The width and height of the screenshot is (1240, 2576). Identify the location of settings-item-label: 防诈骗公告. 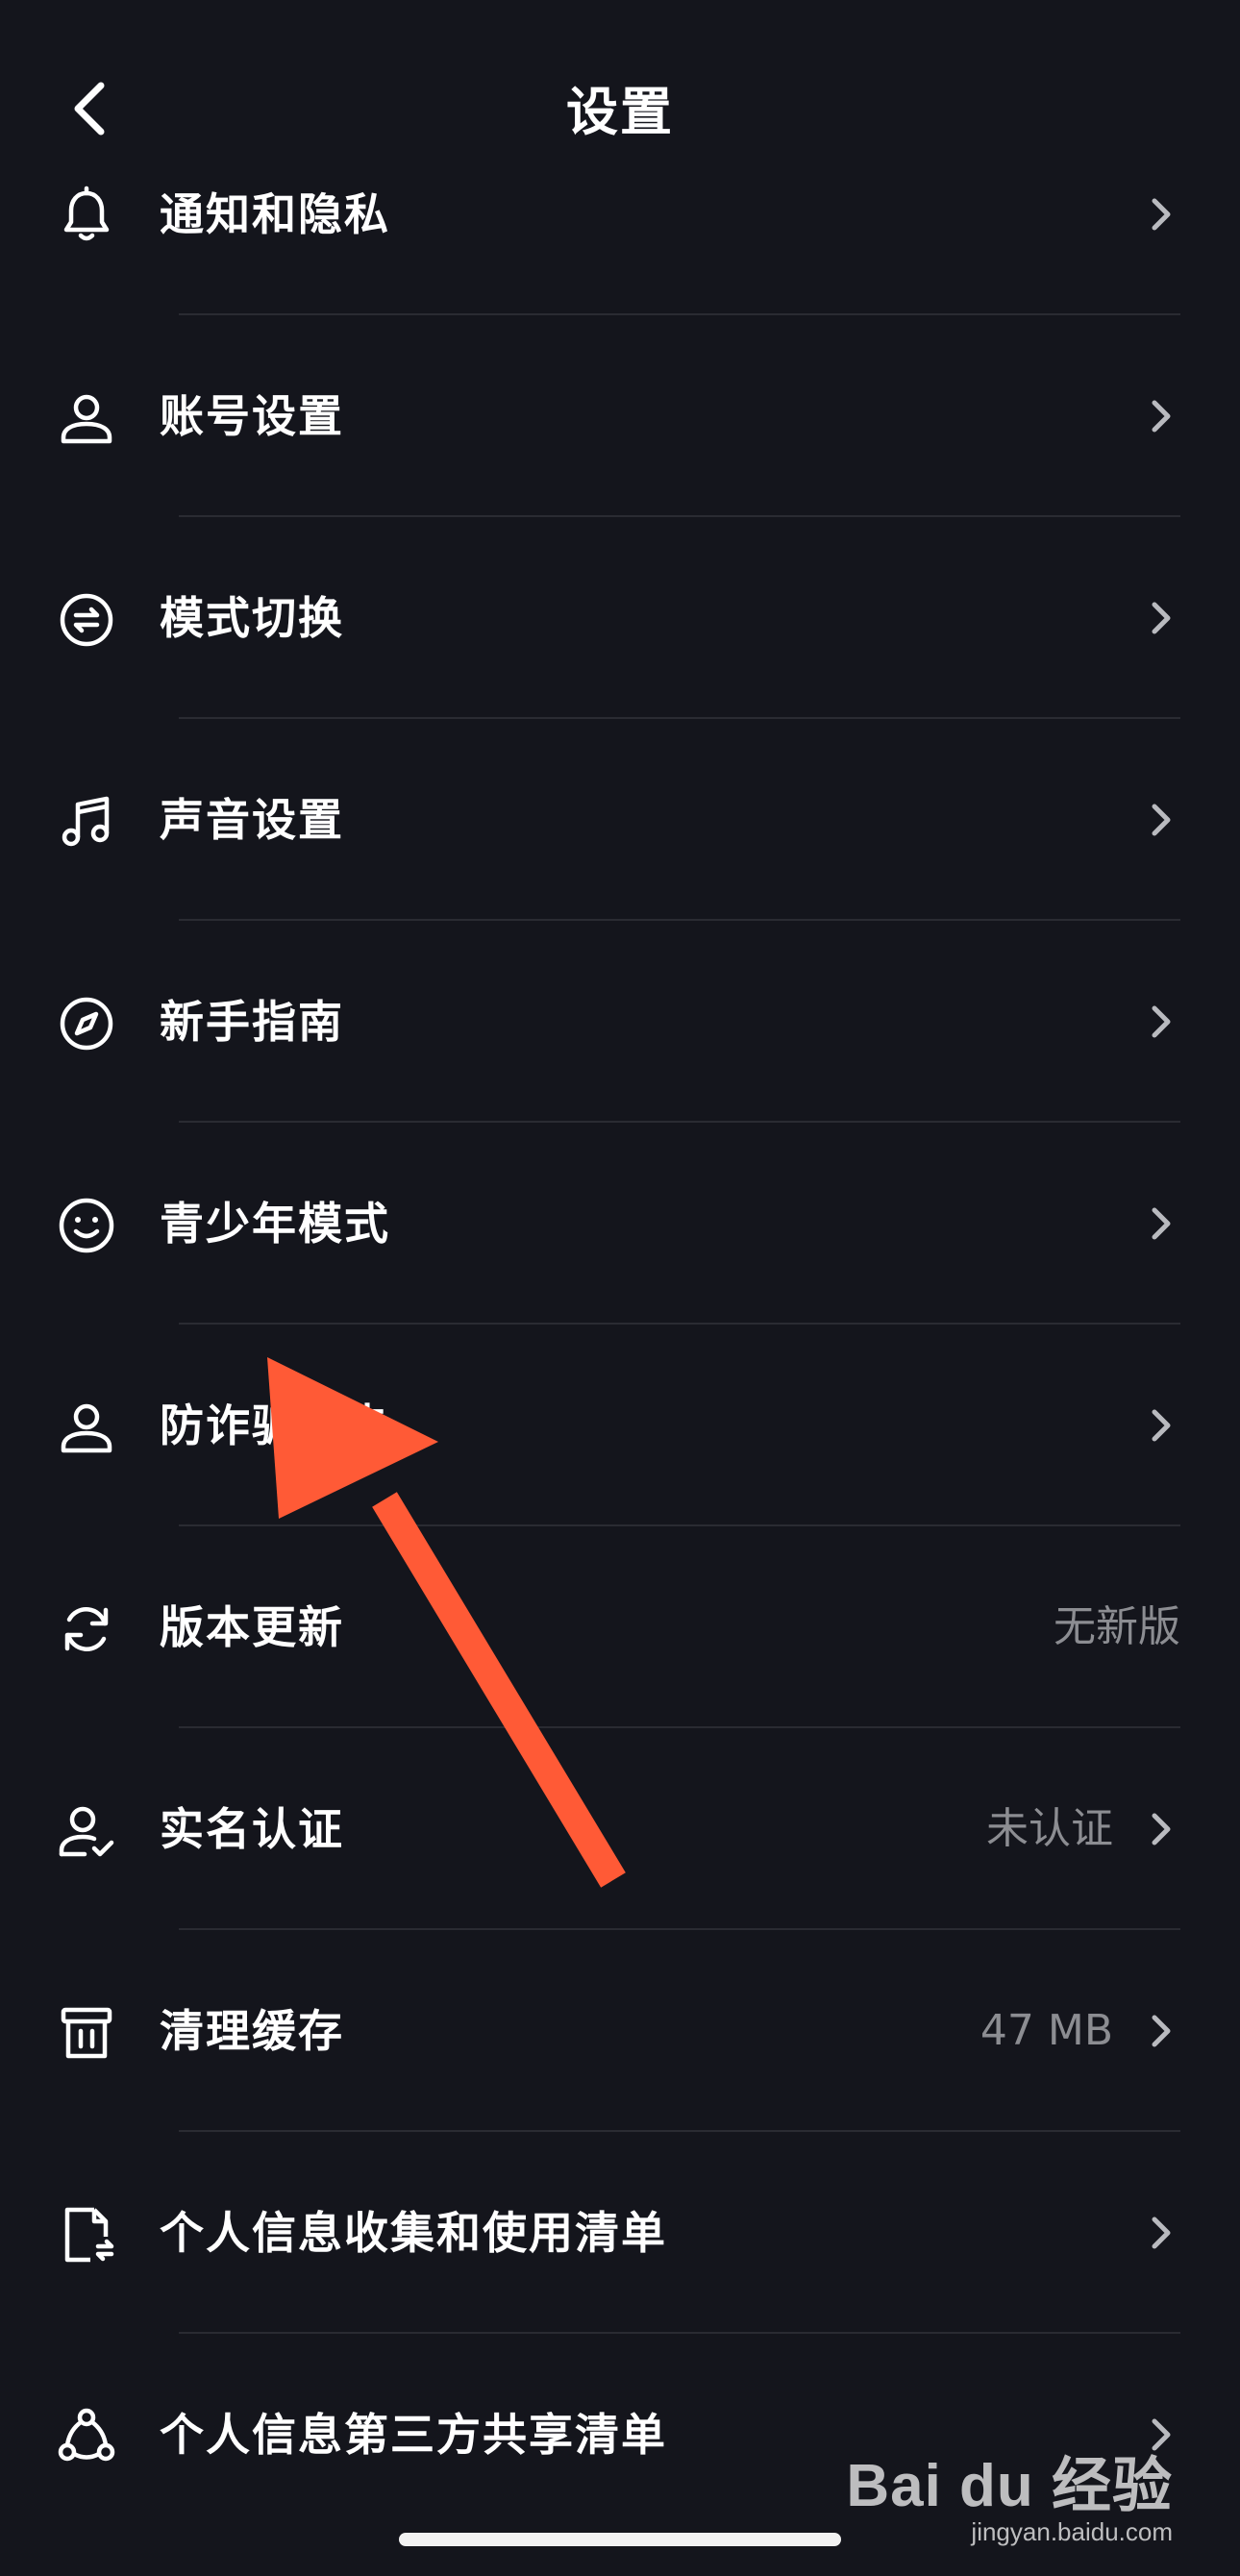
(275, 1425).